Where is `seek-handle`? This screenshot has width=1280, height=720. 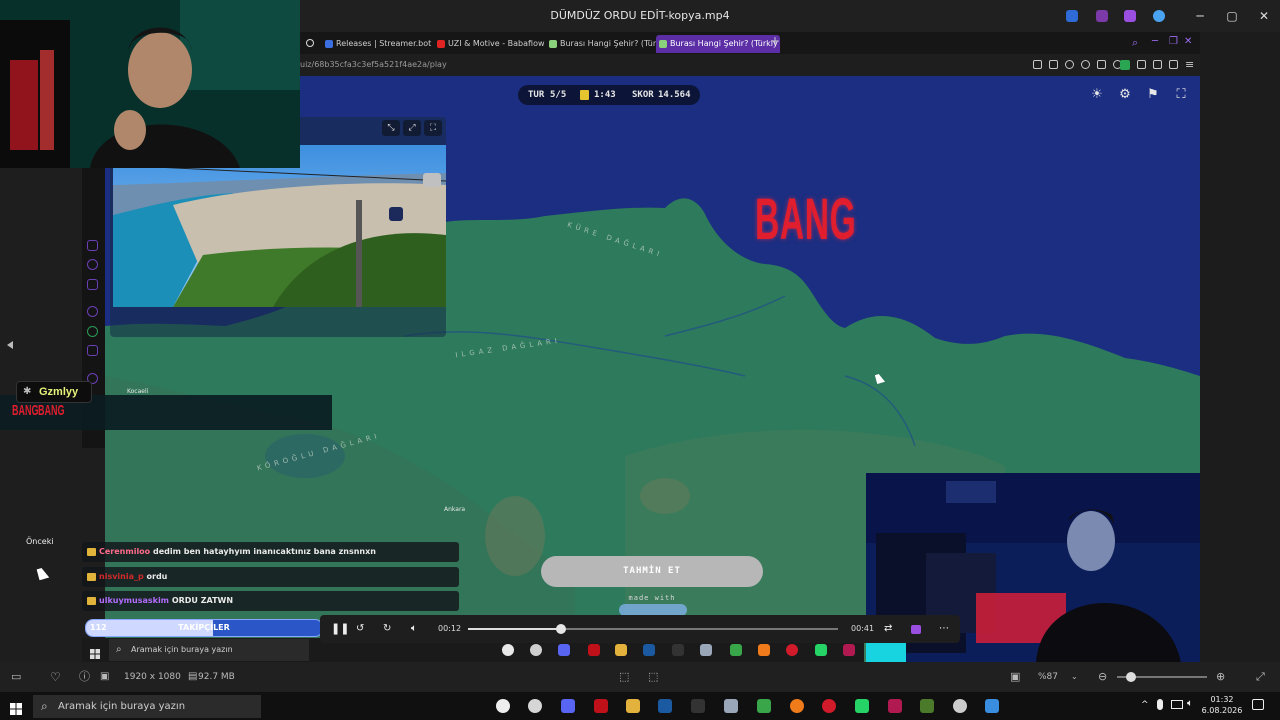 seek-handle is located at coordinates (560, 629).